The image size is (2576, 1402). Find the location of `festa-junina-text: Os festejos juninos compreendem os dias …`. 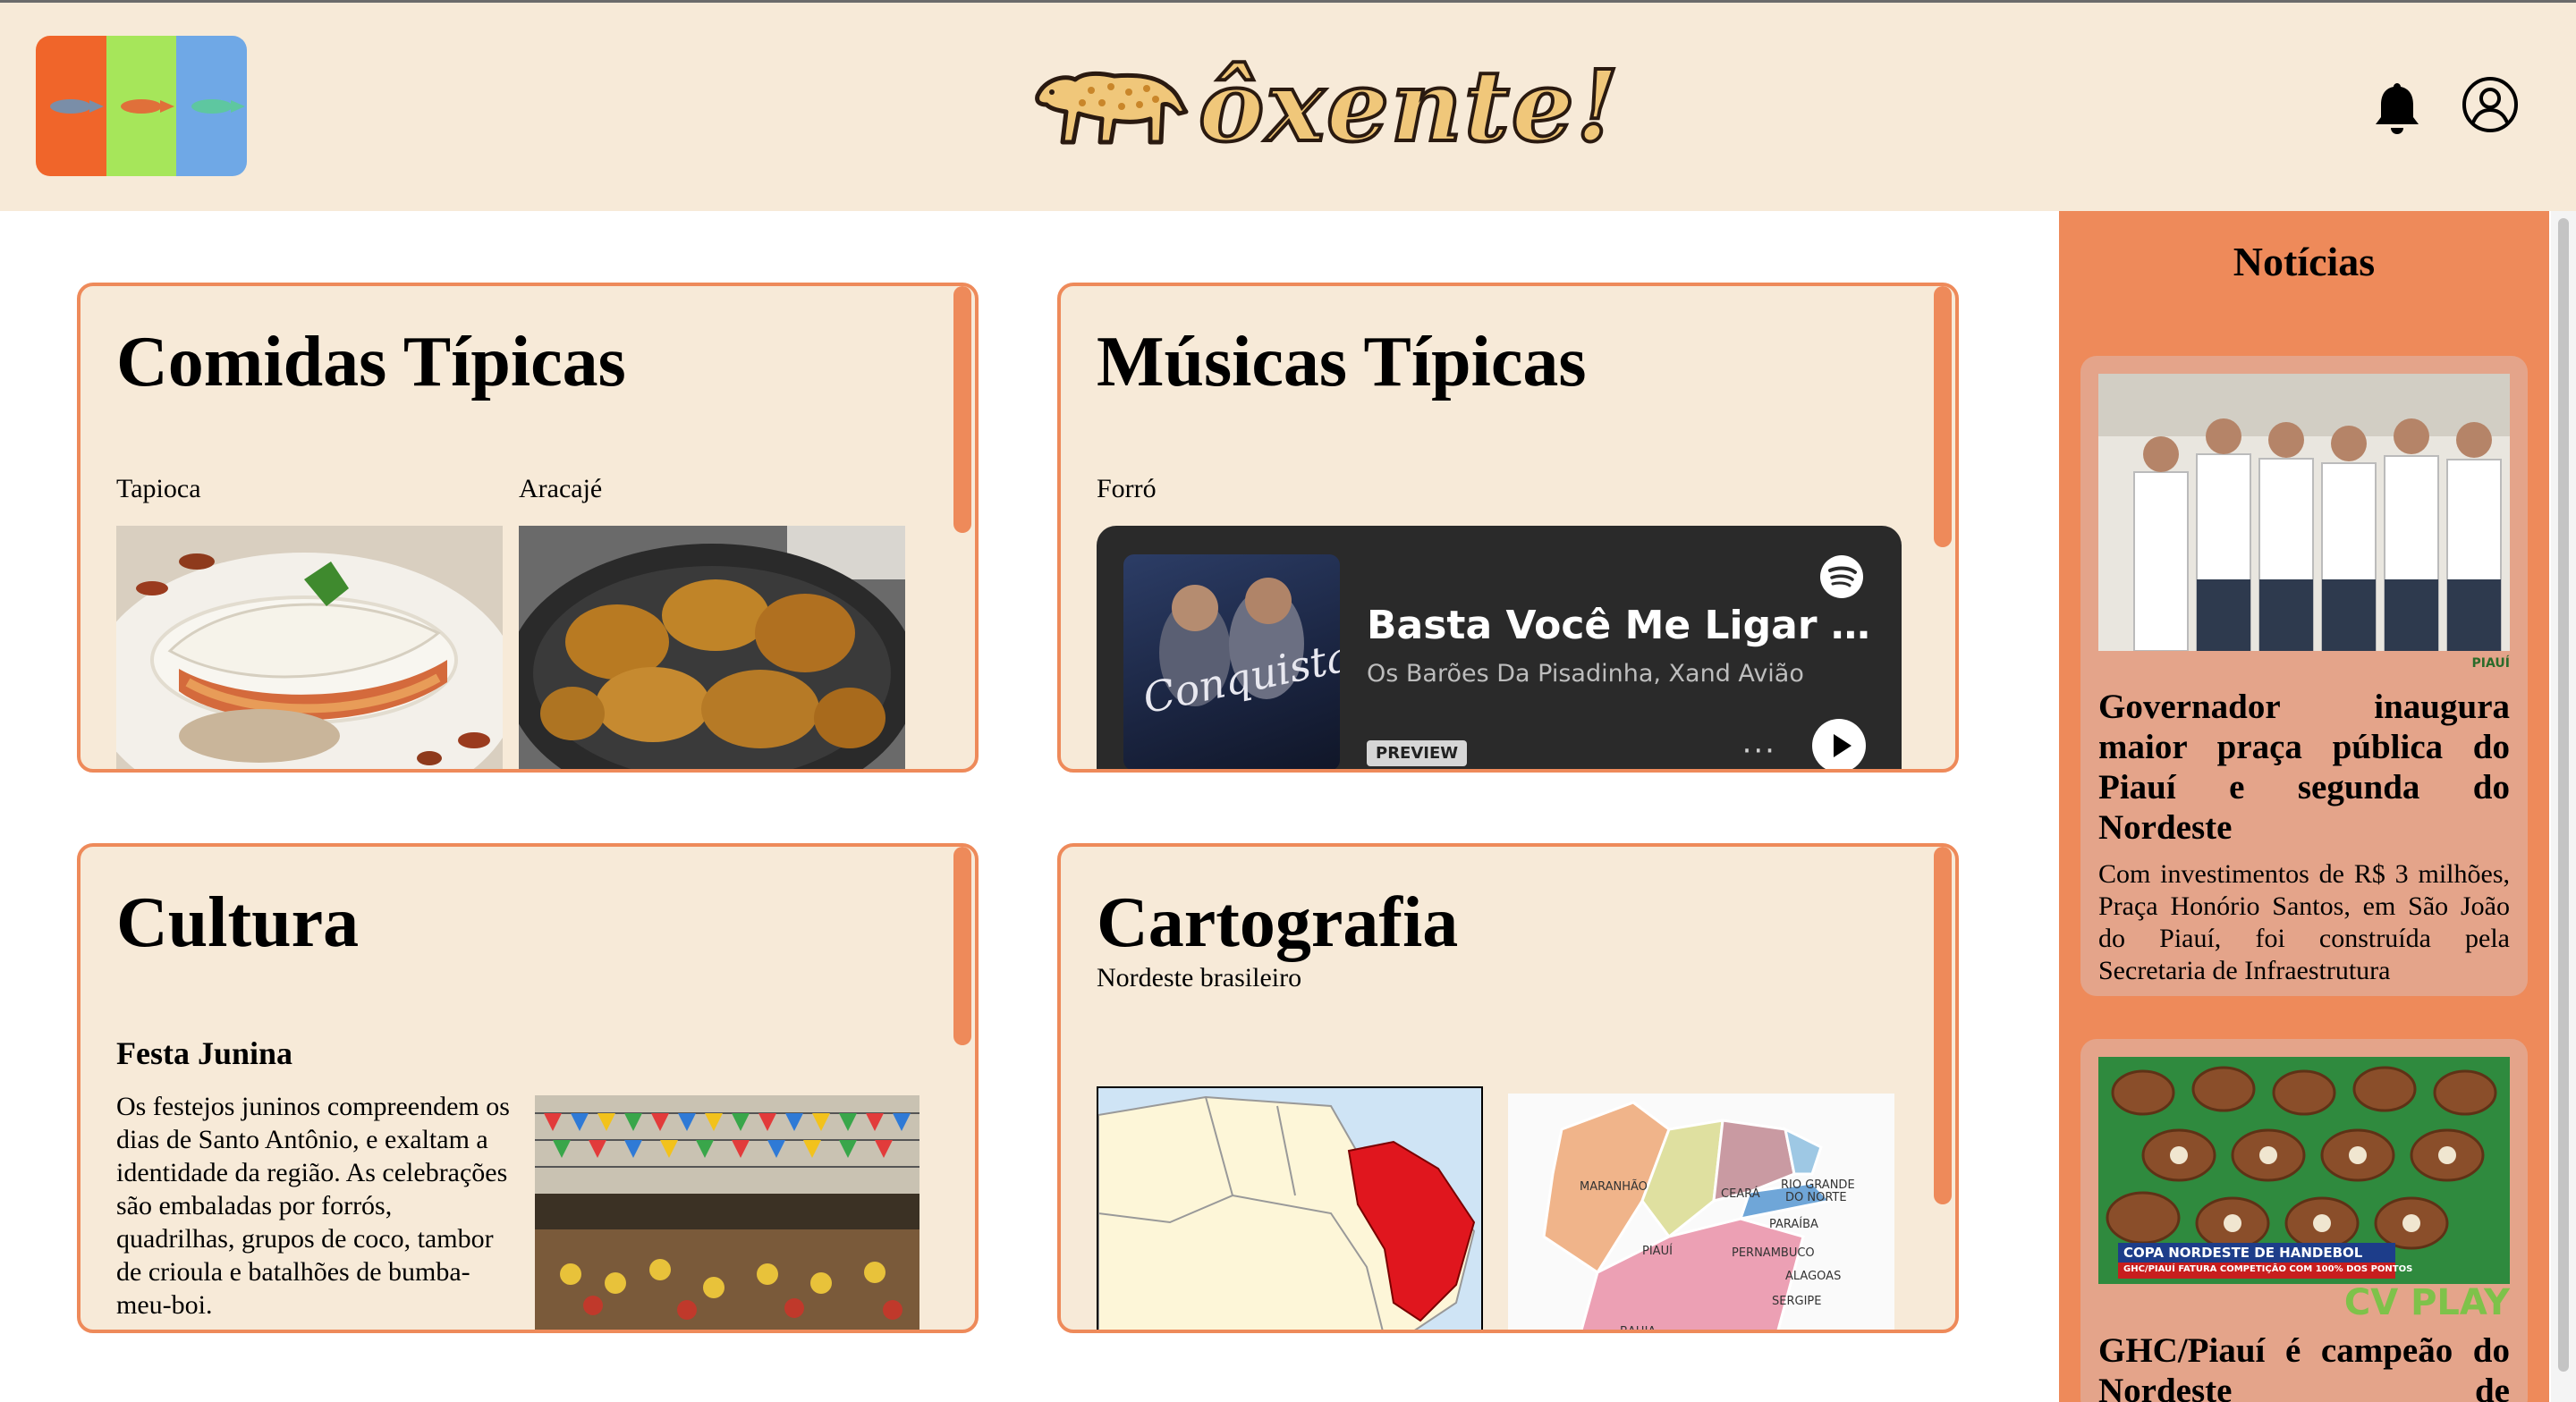

festa-junina-text: Os festejos juninos compreendem os dias … is located at coordinates (313, 1206).